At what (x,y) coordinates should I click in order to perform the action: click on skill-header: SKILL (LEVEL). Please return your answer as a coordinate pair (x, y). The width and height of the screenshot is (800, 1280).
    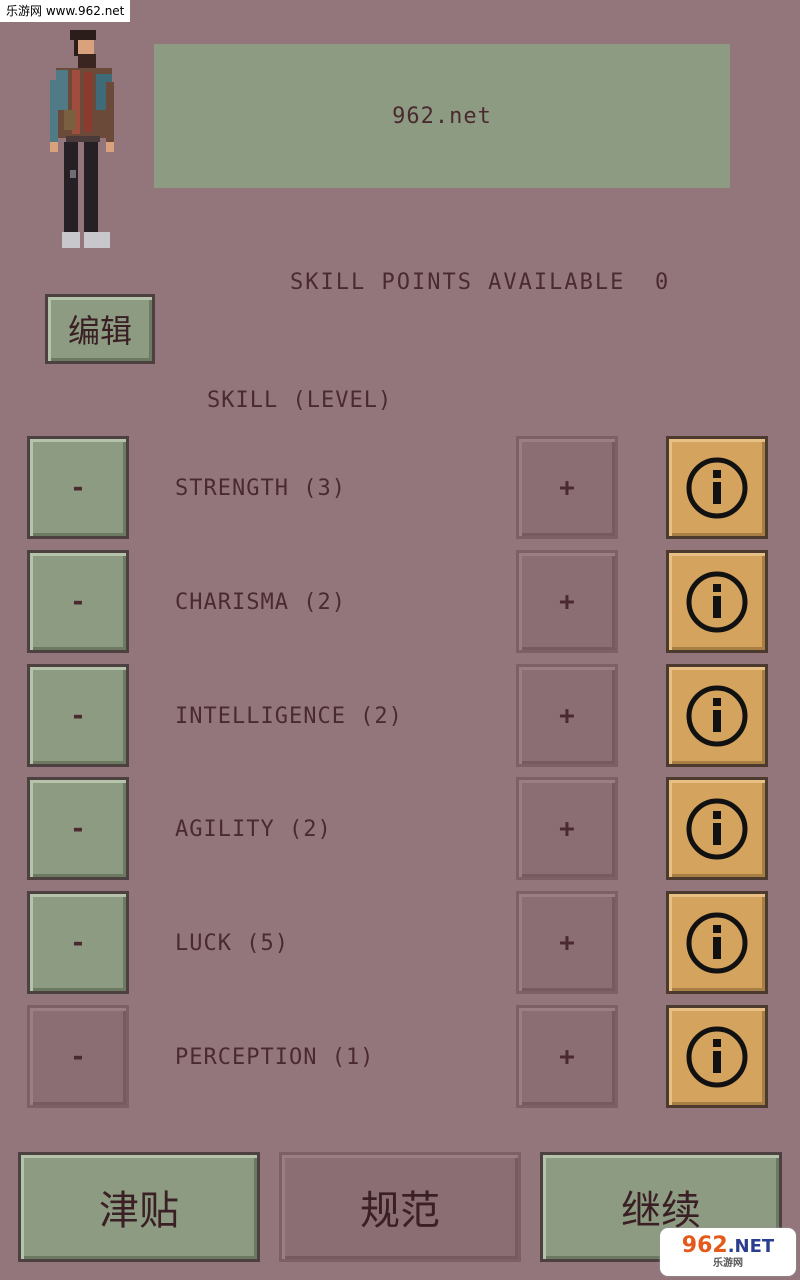
    Looking at the image, I should click on (300, 400).